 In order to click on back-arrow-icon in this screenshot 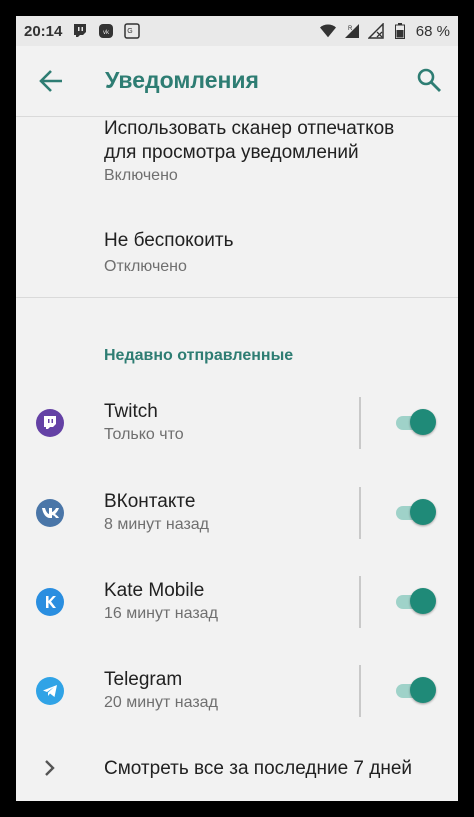, I will do `click(51, 81)`.